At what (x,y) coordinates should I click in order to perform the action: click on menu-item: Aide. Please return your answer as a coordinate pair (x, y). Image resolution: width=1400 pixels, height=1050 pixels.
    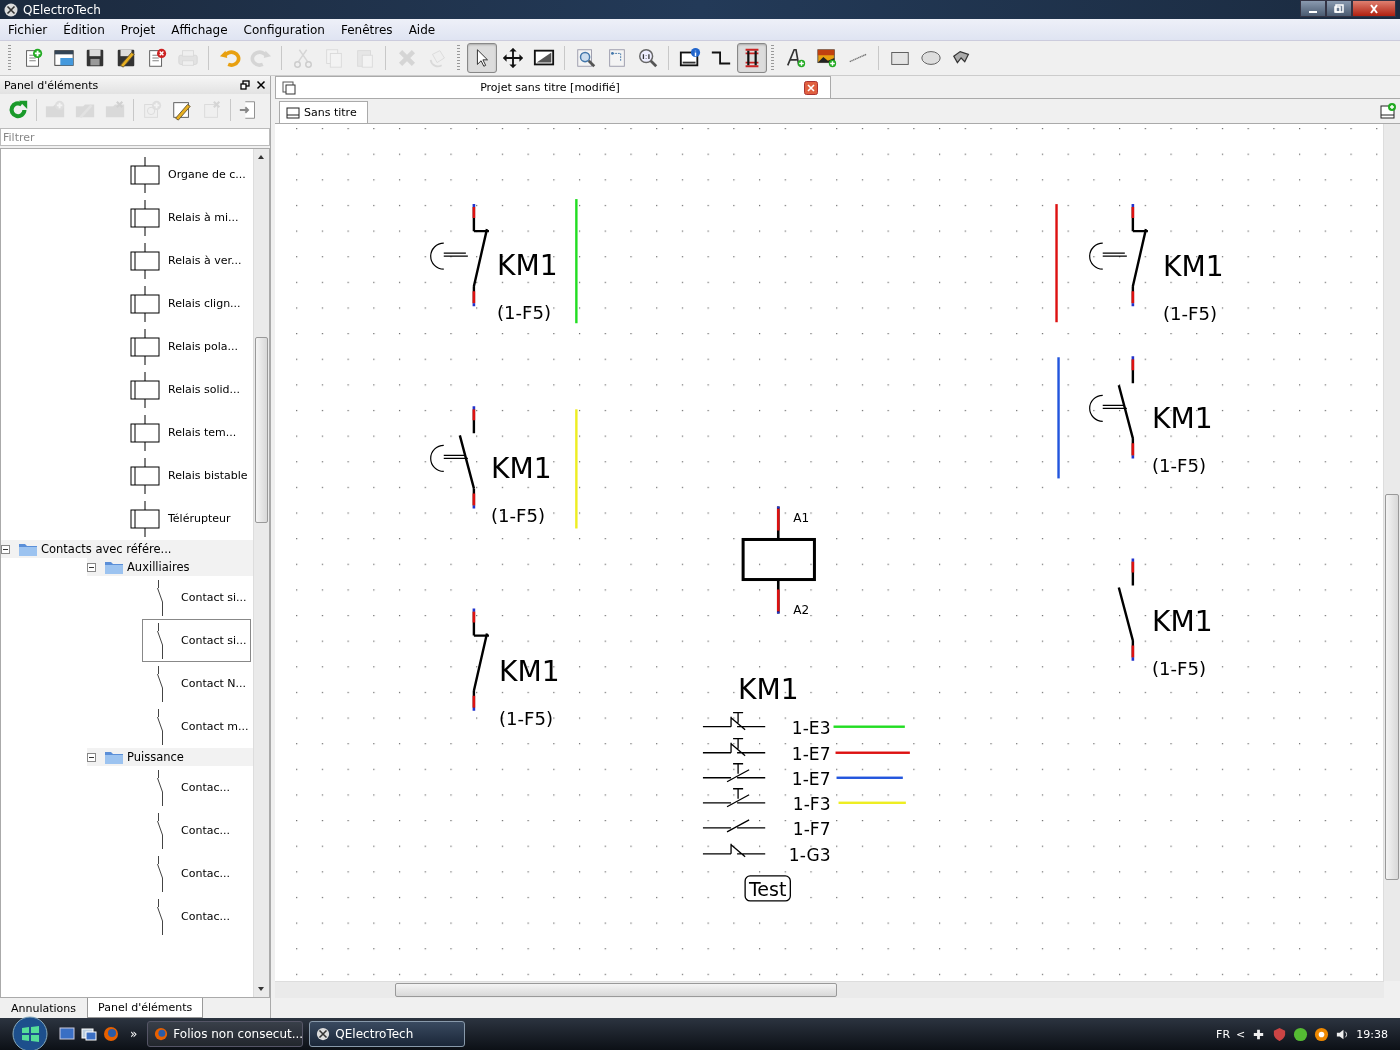
    Looking at the image, I should click on (422, 29).